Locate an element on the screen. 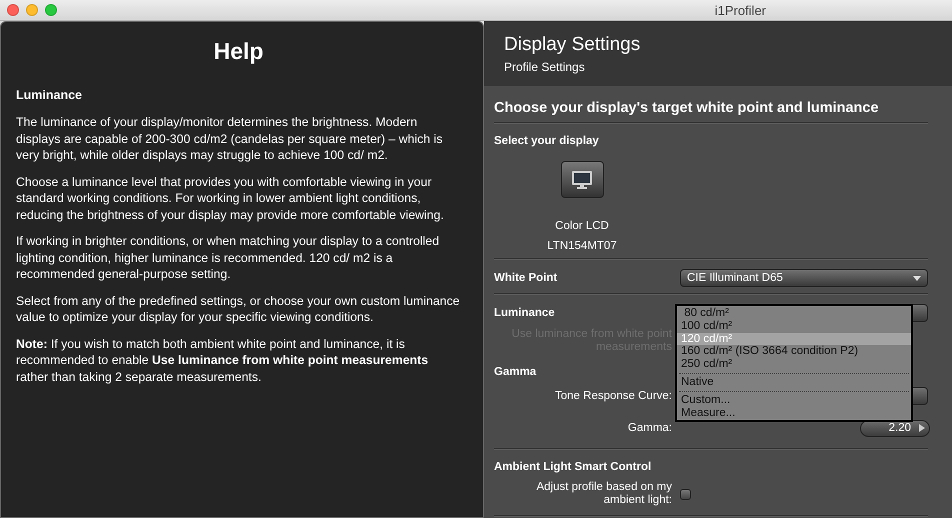  ambient-checkbox is located at coordinates (685, 494).